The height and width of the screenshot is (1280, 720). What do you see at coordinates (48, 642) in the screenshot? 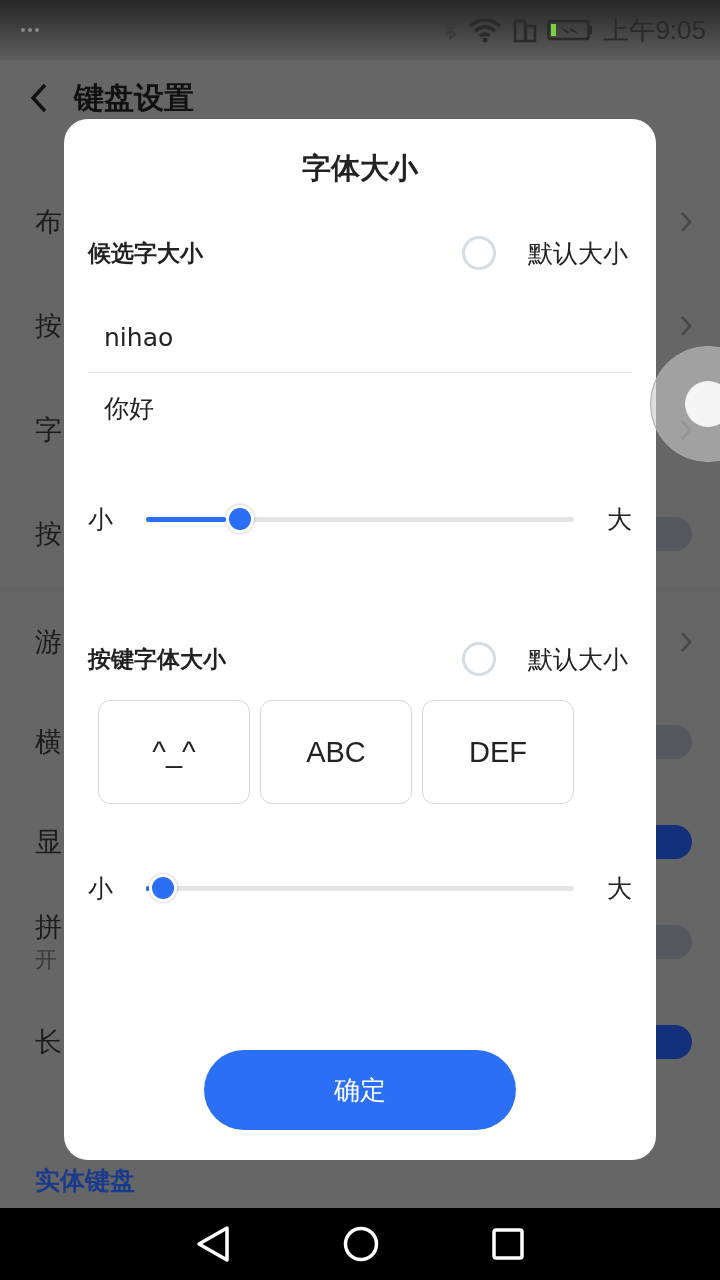
I see `setting-label: 游` at bounding box center [48, 642].